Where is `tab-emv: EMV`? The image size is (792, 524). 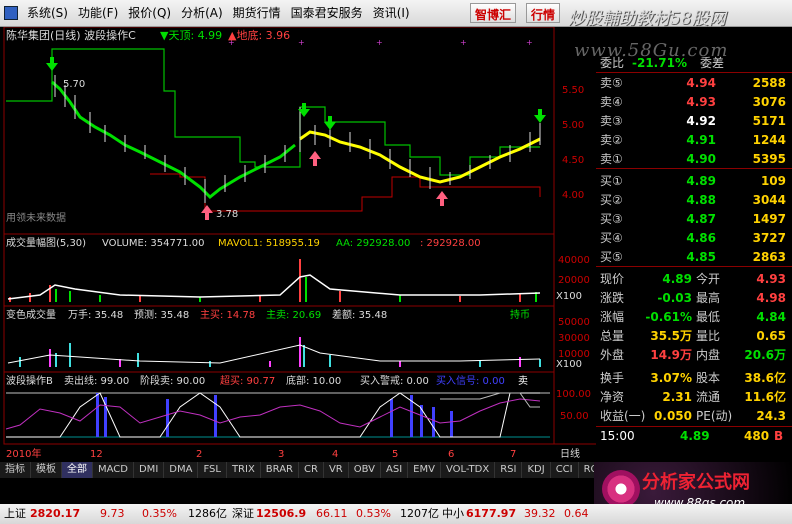
tab-emv: EMV is located at coordinates (424, 470).